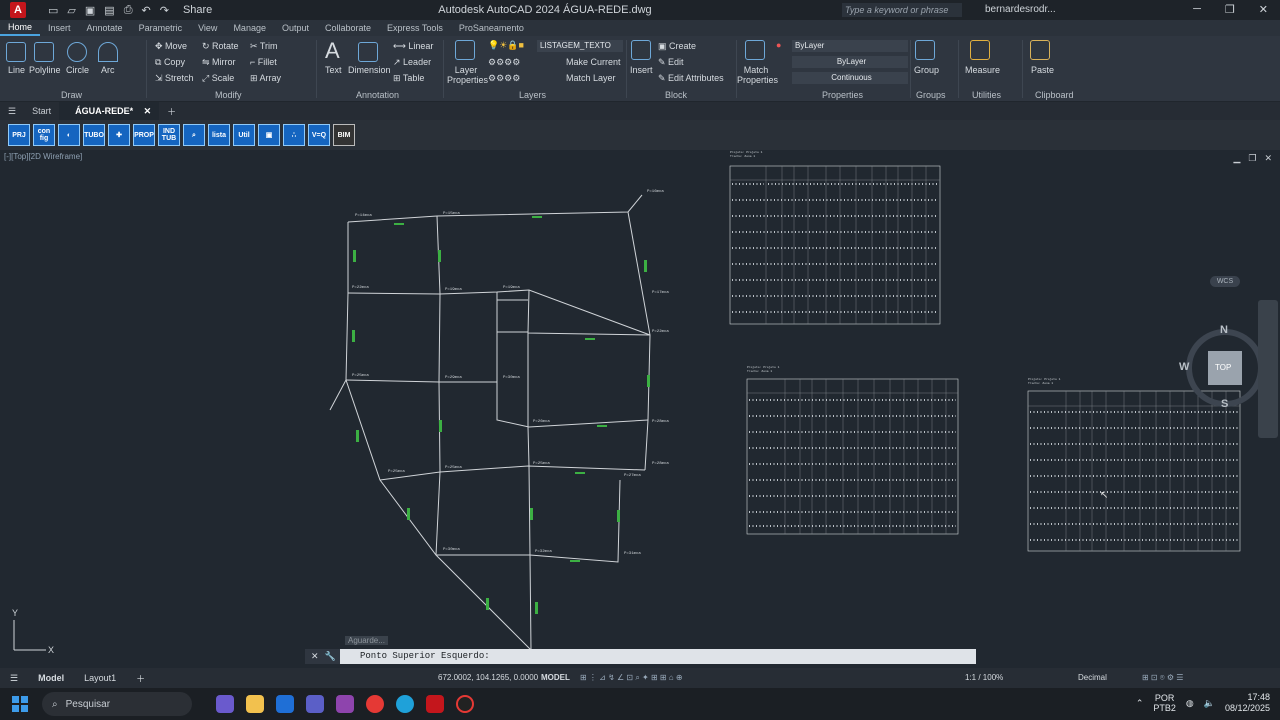 This screenshot has height=720, width=1280. Describe the element at coordinates (344, 135) in the screenshot. I see `bim-button: BIM` at that location.